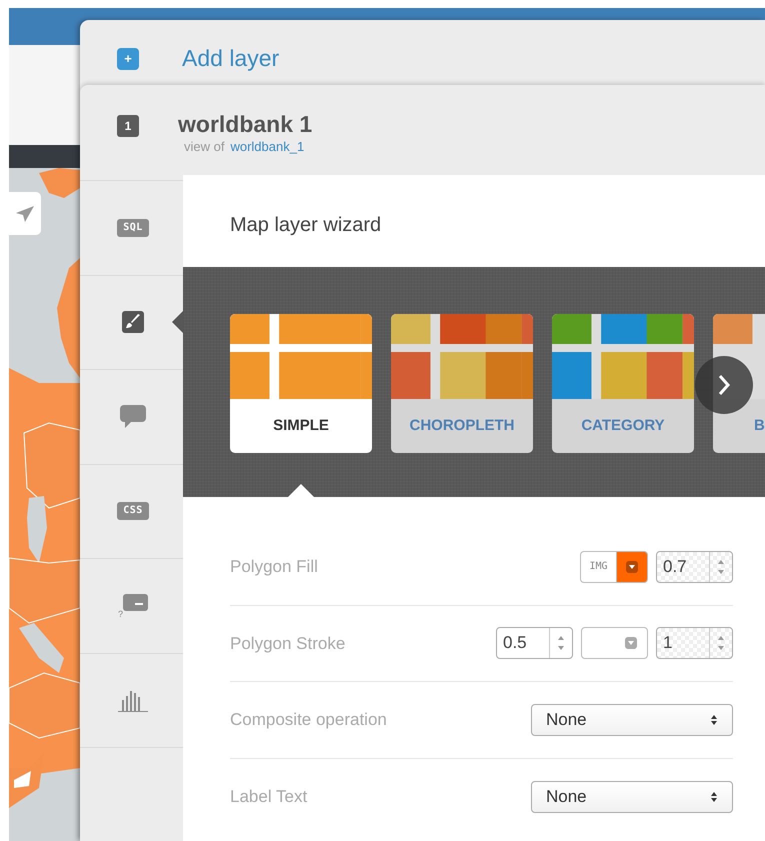 This screenshot has height=841, width=765. Describe the element at coordinates (245, 125) in the screenshot. I see `layer-title: worldbank 1` at that location.